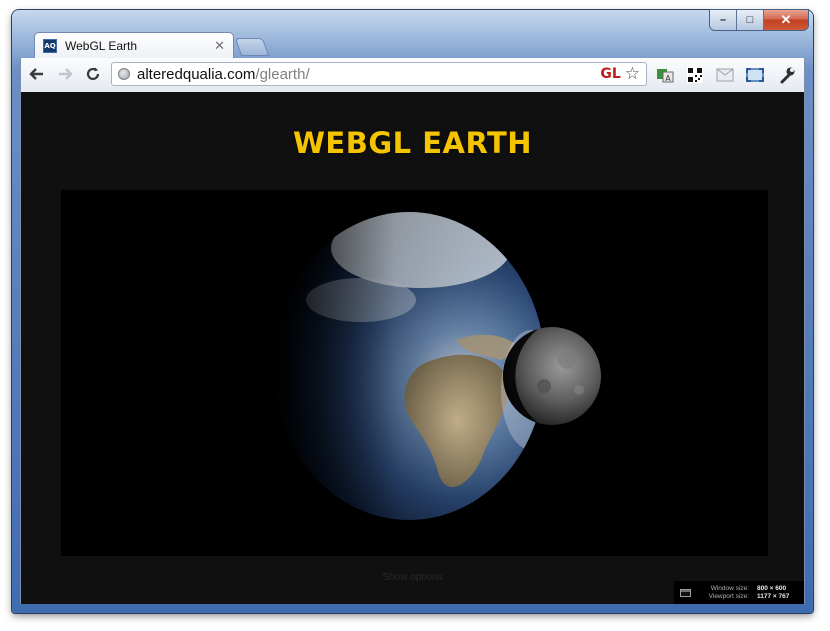 This screenshot has width=830, height=631. I want to click on star-icon: ☆, so click(632, 74).